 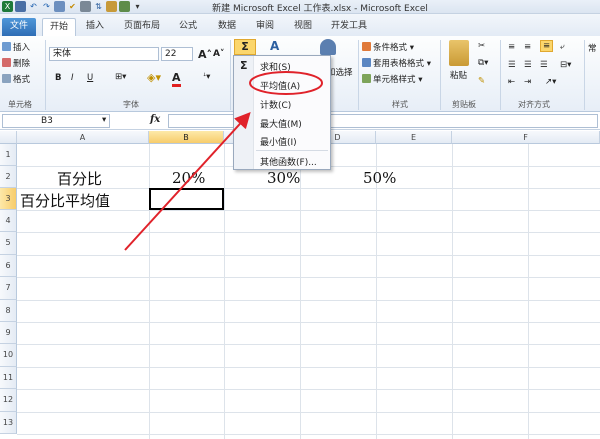 I want to click on row-header-6: 6, so click(x=8, y=266).